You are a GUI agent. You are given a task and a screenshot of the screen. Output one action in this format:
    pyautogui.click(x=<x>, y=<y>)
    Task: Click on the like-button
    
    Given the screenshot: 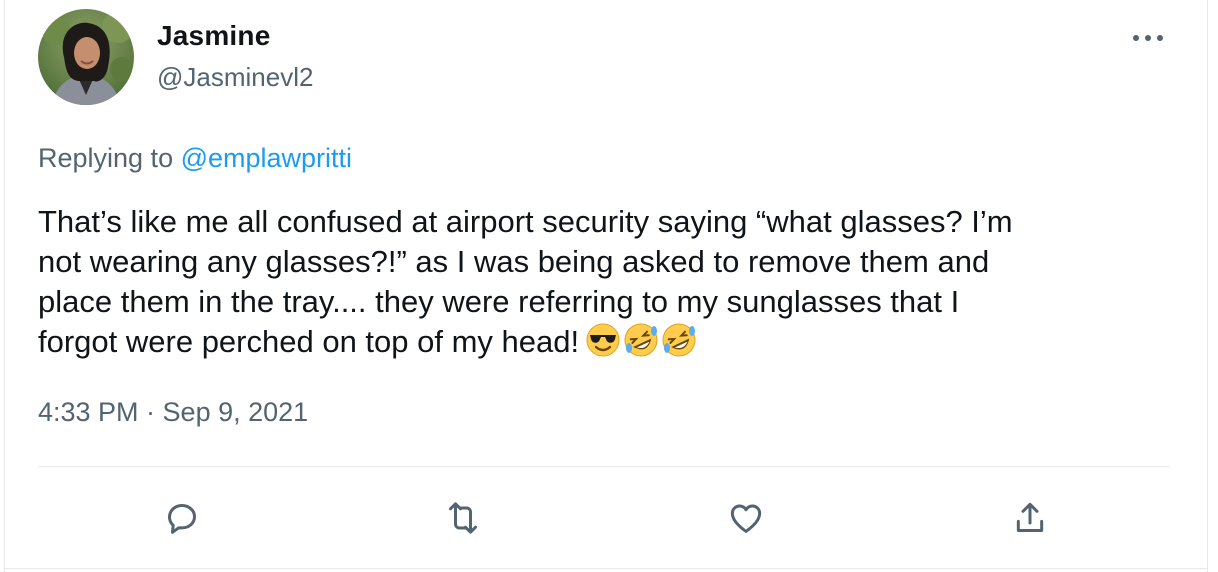 What is the action you would take?
    pyautogui.click(x=746, y=518)
    